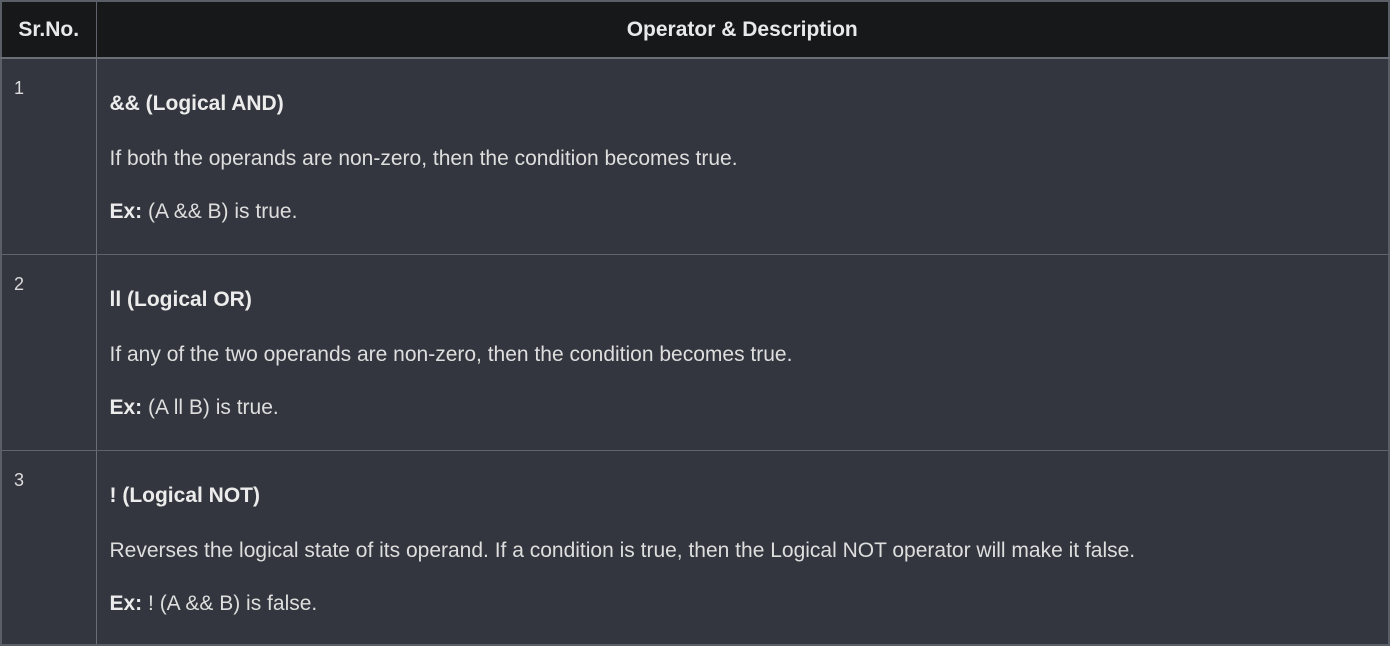 This screenshot has width=1390, height=646. I want to click on example-text: (A && B) is true., so click(220, 211).